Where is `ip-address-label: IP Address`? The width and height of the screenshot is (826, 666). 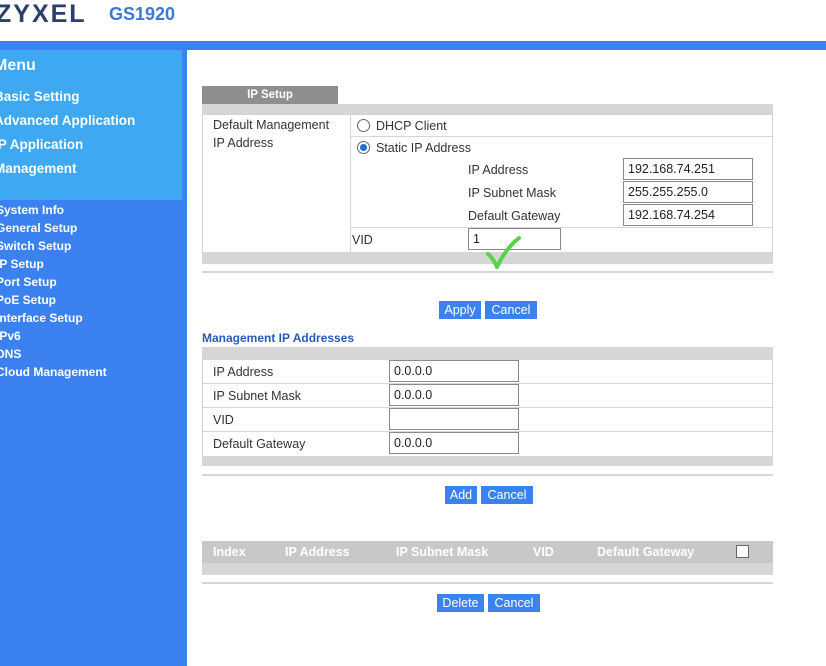
ip-address-label: IP Address is located at coordinates (498, 170).